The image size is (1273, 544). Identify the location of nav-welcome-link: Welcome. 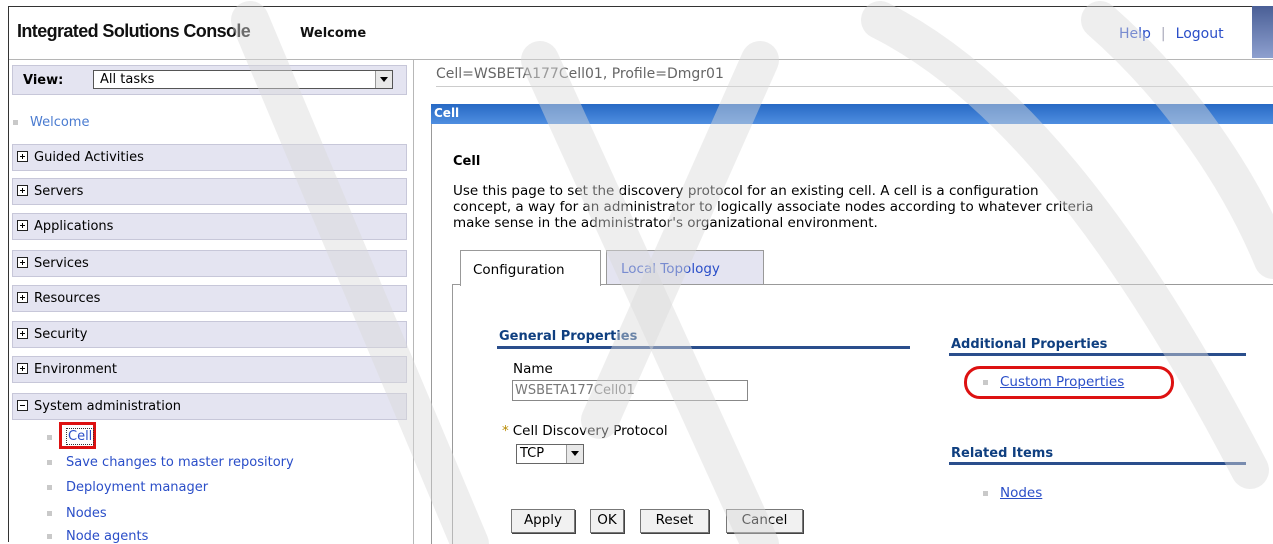
(51, 122).